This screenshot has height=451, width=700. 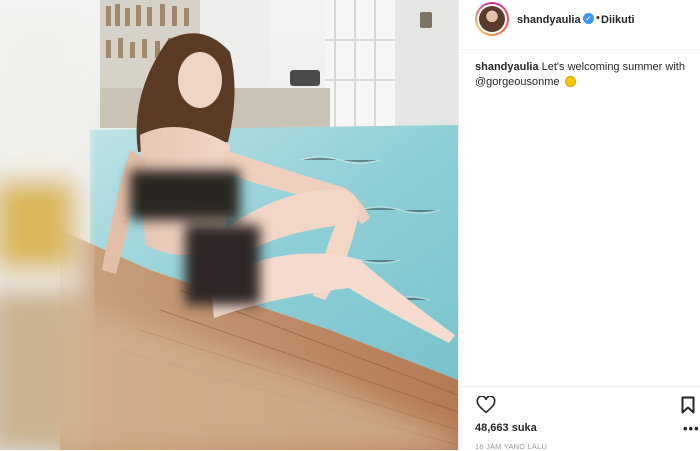 What do you see at coordinates (506, 428) in the screenshot?
I see `likes-count: 48,663 suka` at bounding box center [506, 428].